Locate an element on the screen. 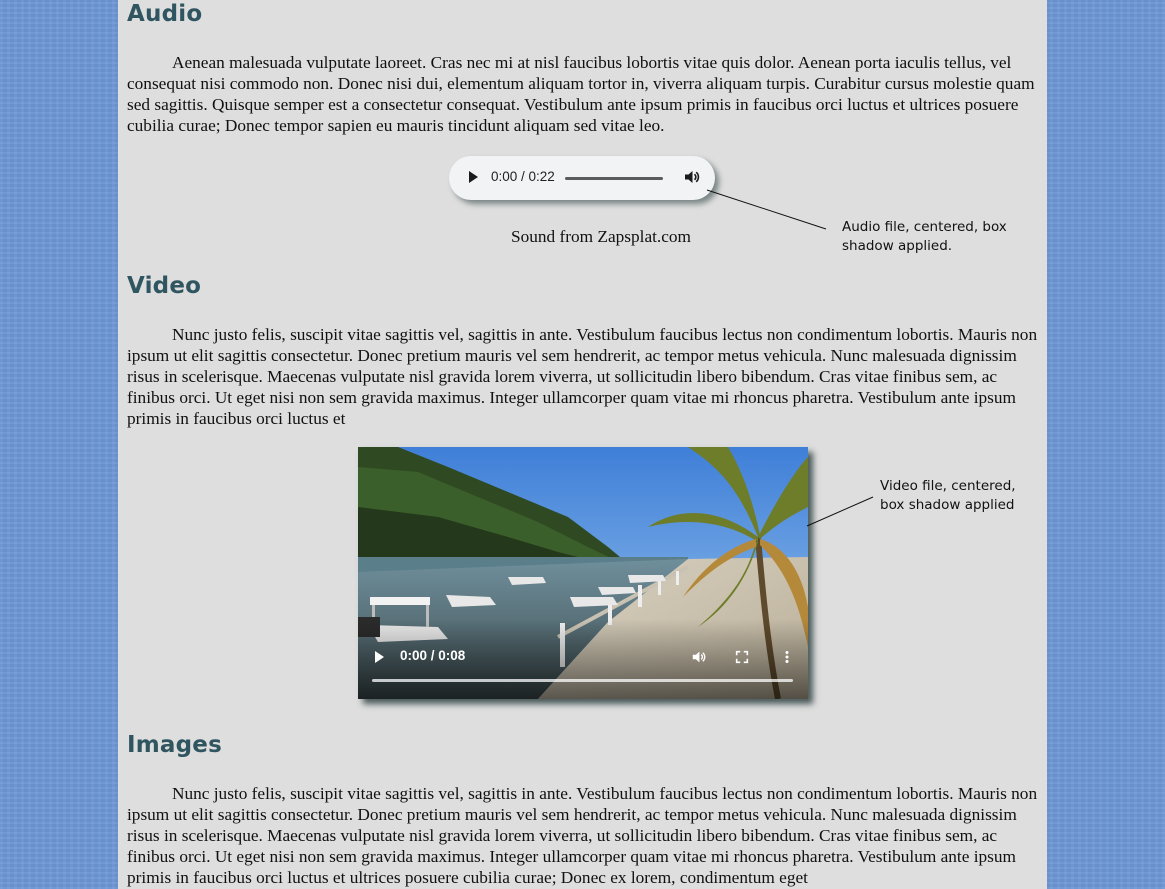  fullscreen-icon is located at coordinates (742, 657).